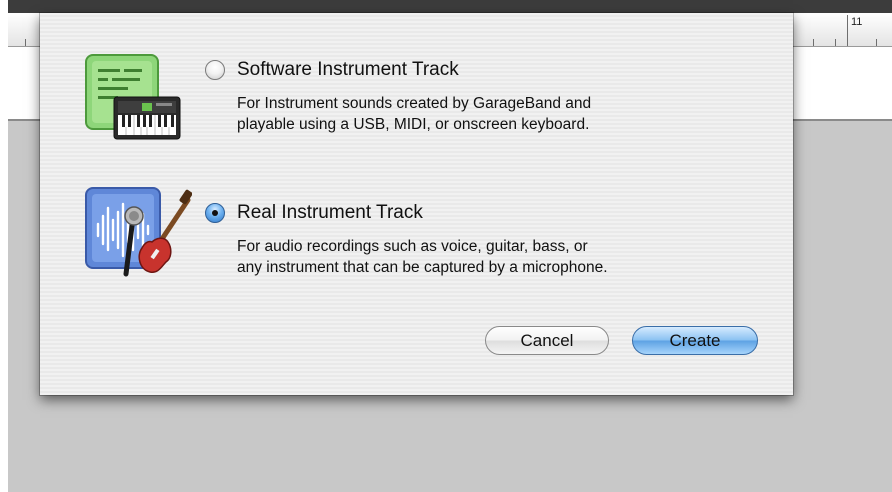  I want to click on window-edge, so click(4, 246).